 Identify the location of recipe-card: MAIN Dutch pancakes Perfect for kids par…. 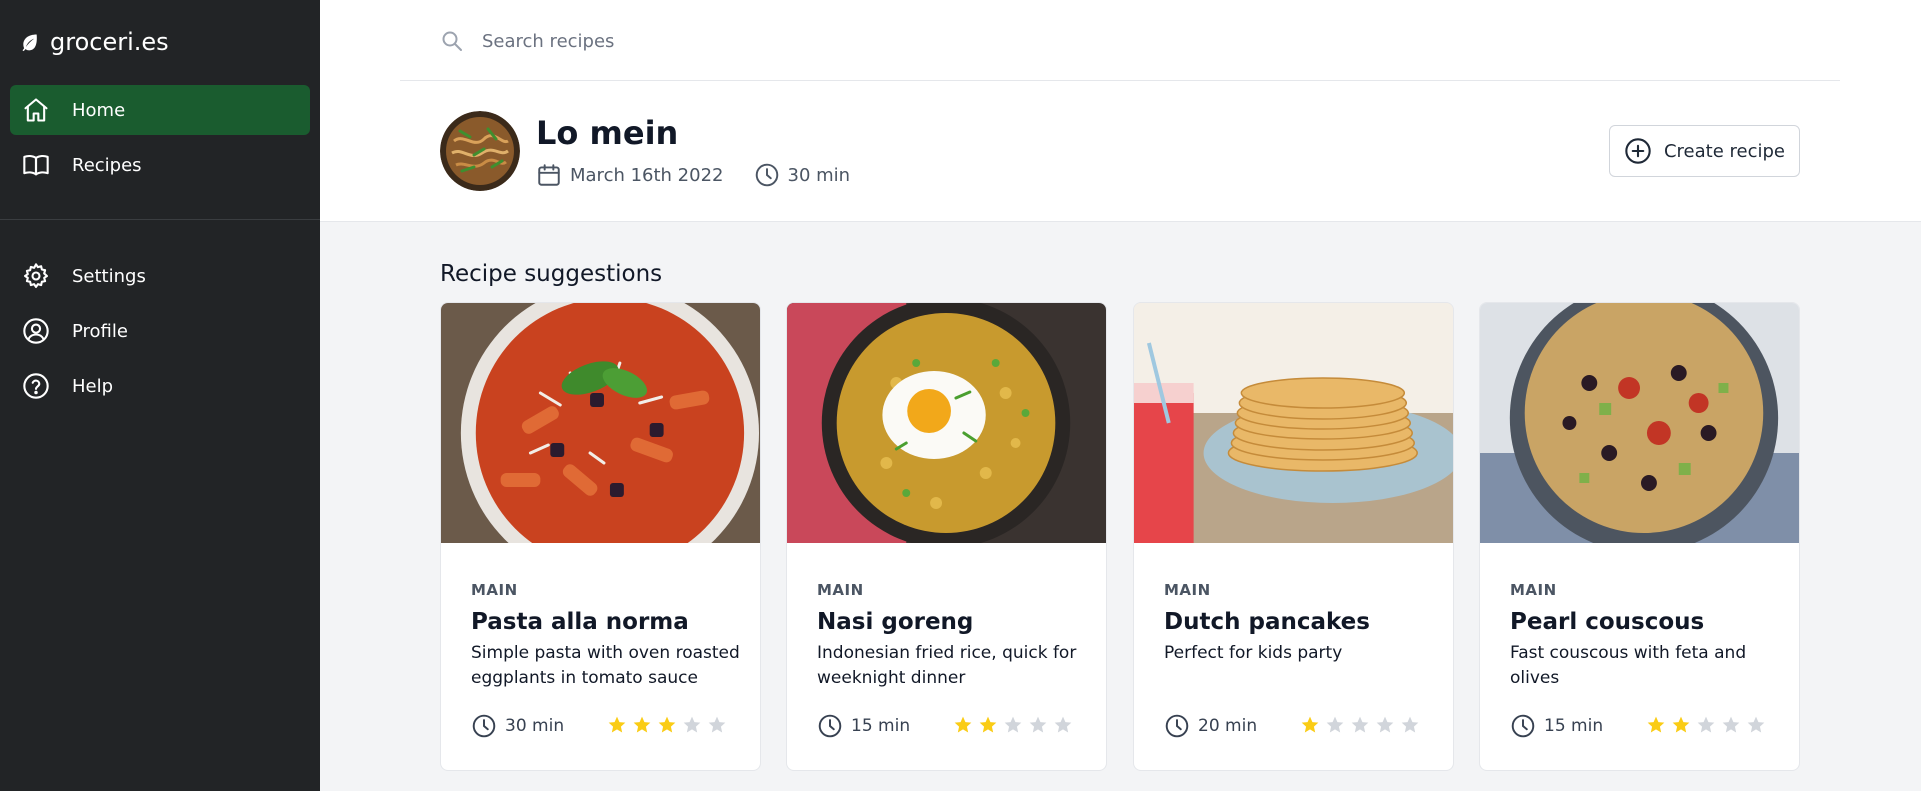
(1293, 536).